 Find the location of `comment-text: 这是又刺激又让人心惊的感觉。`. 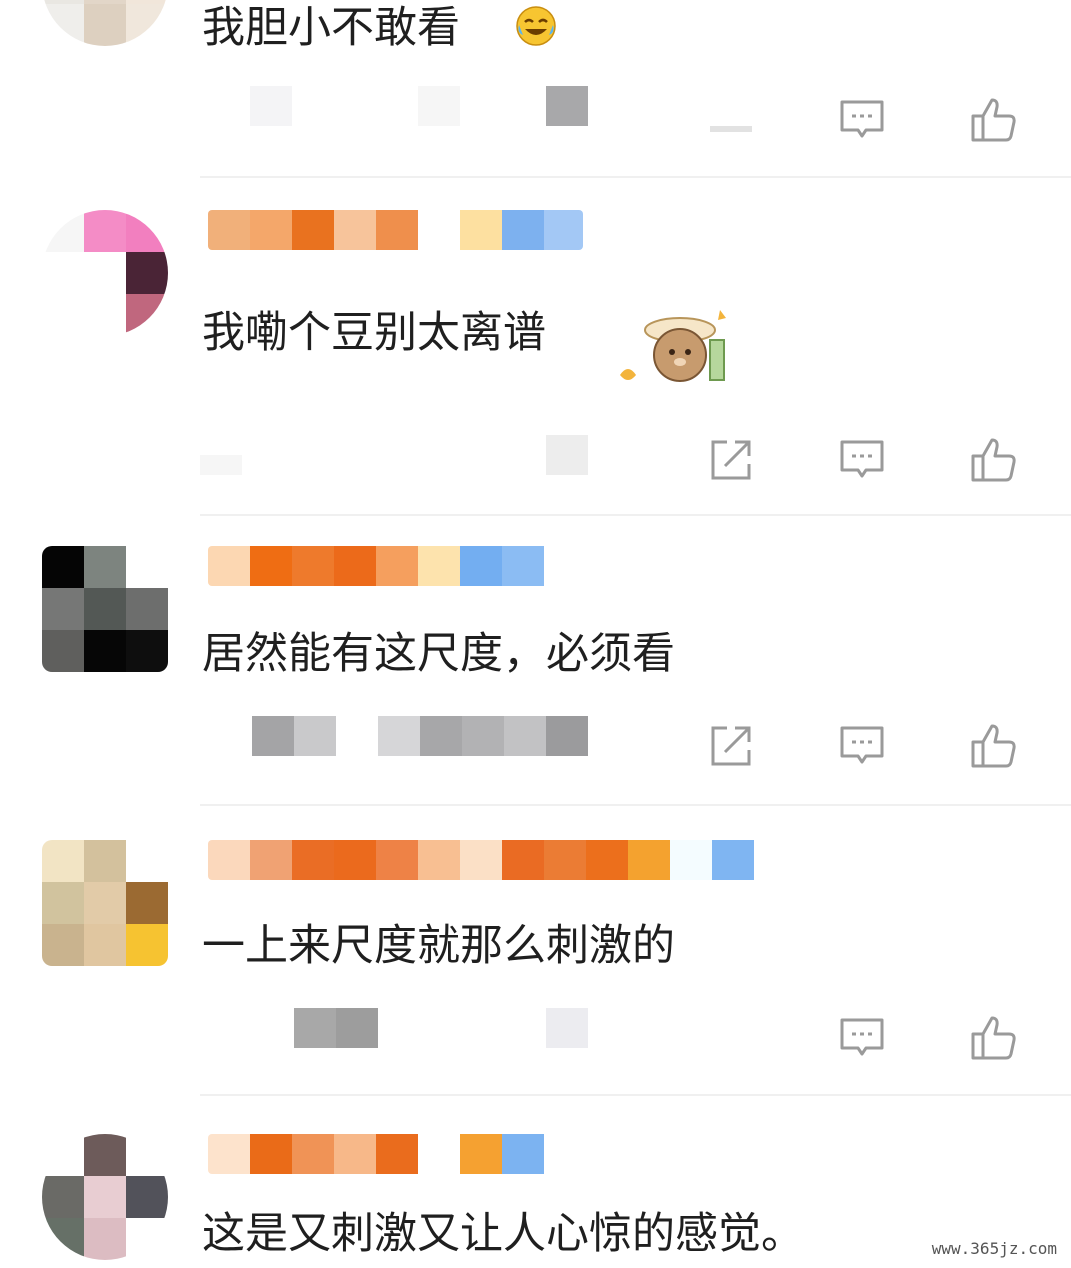

comment-text: 这是又刺激又让人心惊的感觉。 is located at coordinates (503, 1234).